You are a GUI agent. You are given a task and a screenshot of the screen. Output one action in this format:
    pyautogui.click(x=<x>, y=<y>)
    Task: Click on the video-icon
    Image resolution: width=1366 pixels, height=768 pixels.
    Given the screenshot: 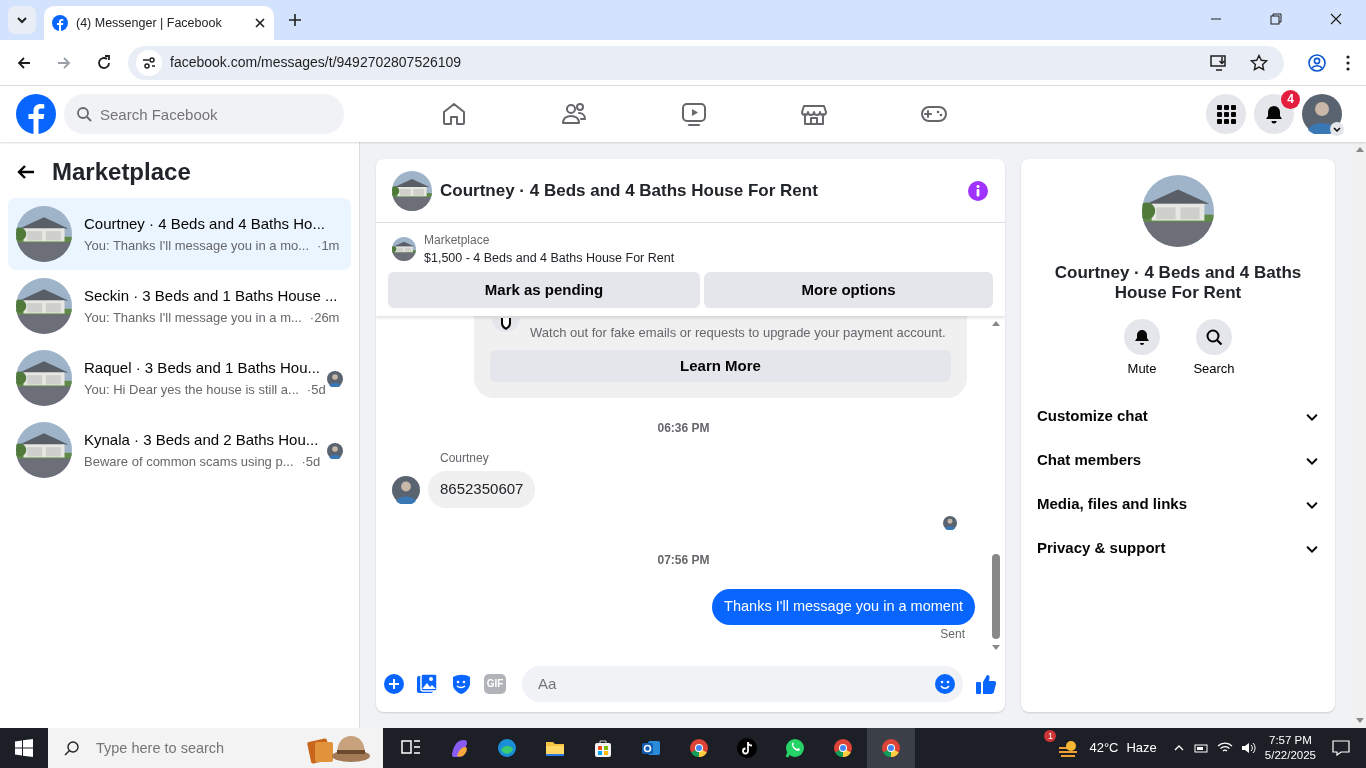 What is the action you would take?
    pyautogui.click(x=694, y=114)
    